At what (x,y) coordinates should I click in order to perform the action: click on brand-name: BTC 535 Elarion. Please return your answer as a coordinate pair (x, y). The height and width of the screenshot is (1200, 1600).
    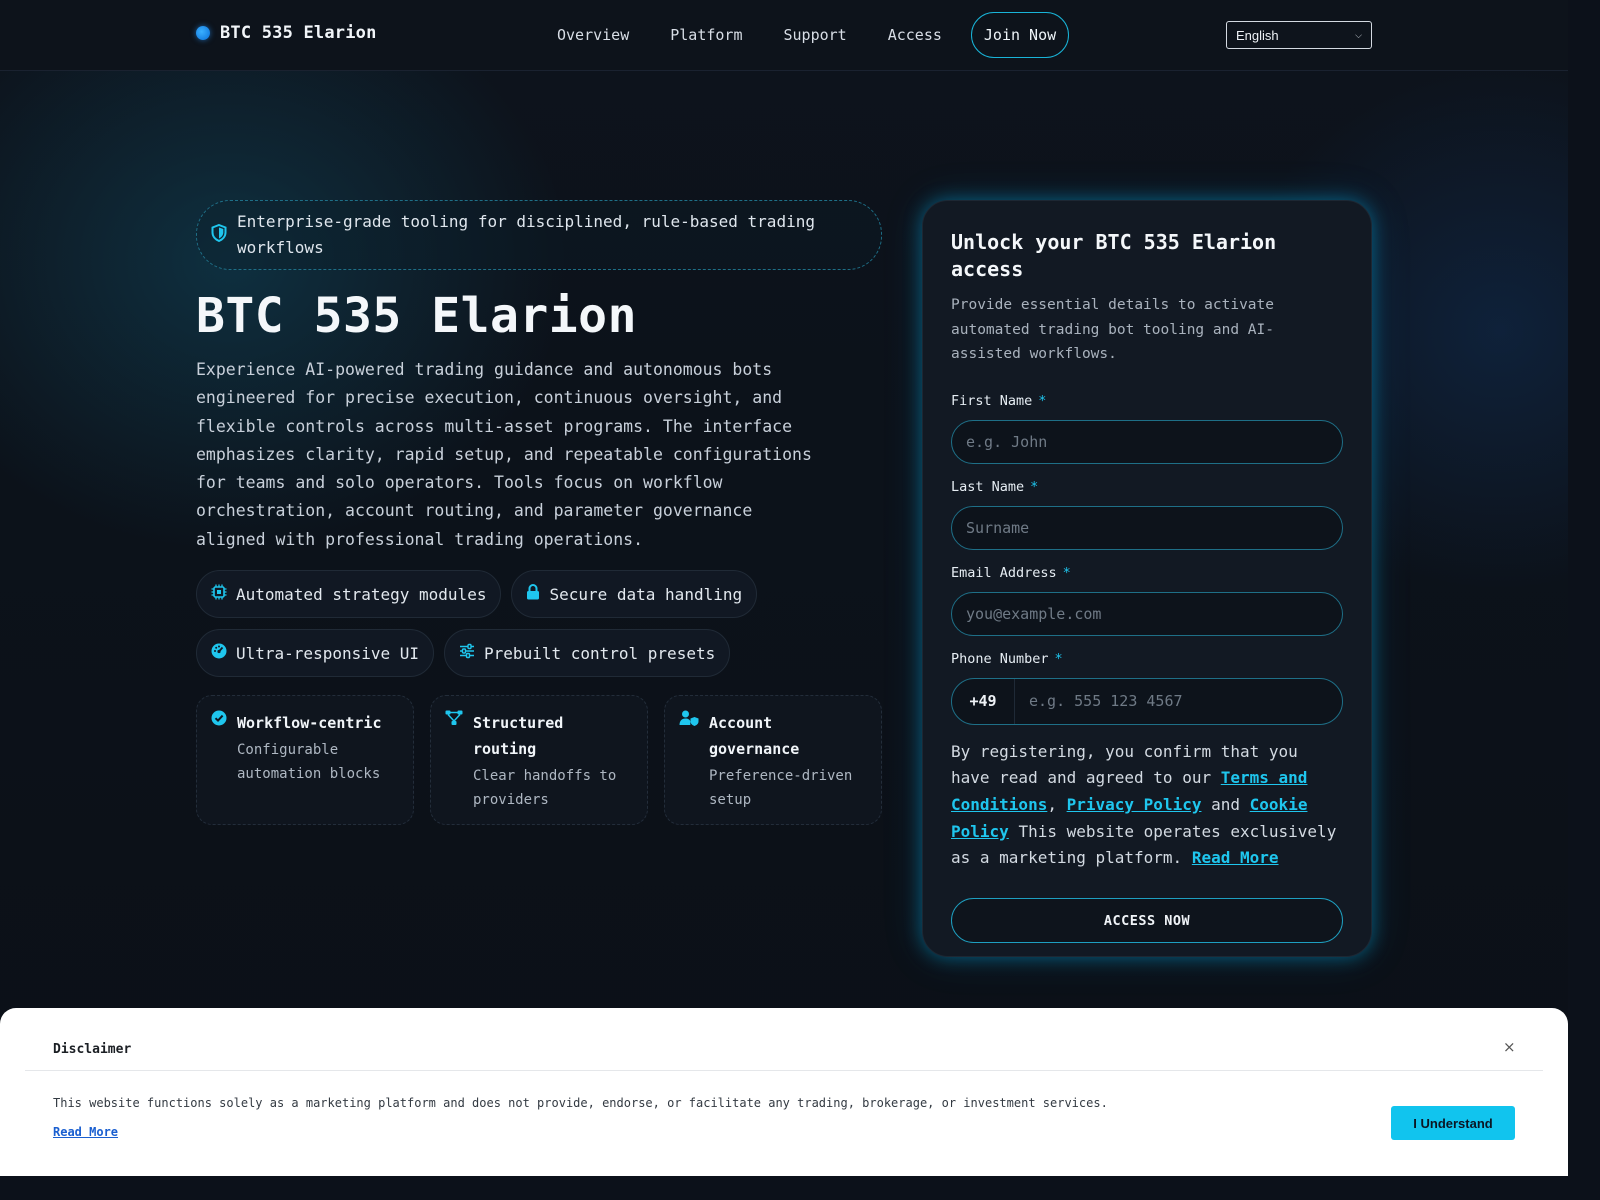
    Looking at the image, I should click on (298, 33).